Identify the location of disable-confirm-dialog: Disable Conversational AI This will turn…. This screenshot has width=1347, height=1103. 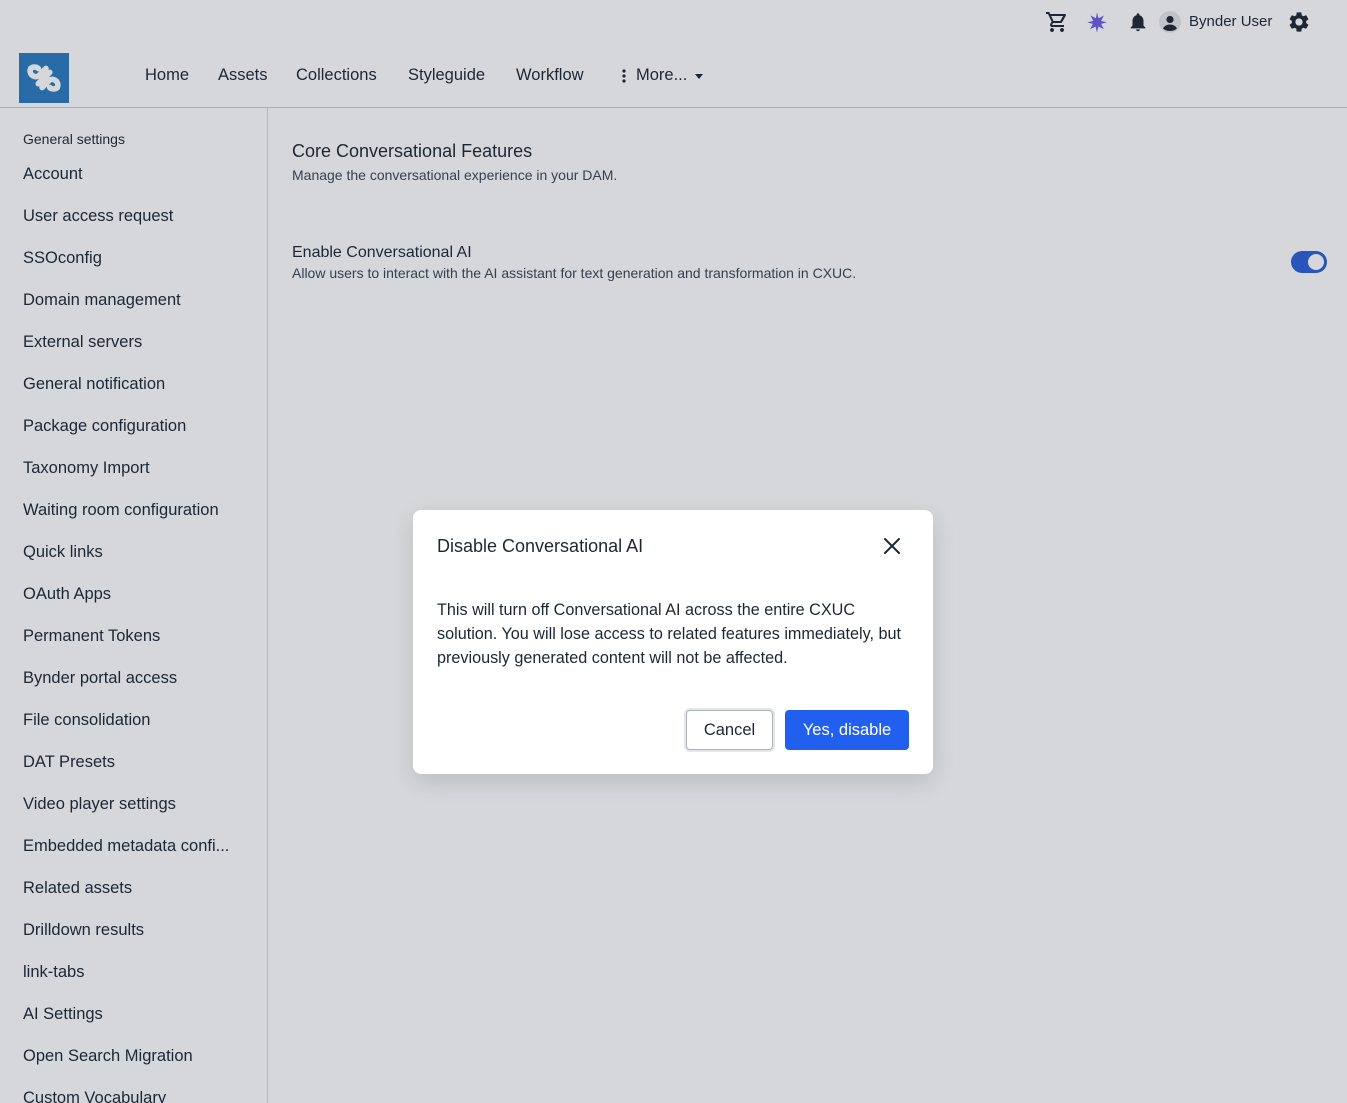
(673, 642).